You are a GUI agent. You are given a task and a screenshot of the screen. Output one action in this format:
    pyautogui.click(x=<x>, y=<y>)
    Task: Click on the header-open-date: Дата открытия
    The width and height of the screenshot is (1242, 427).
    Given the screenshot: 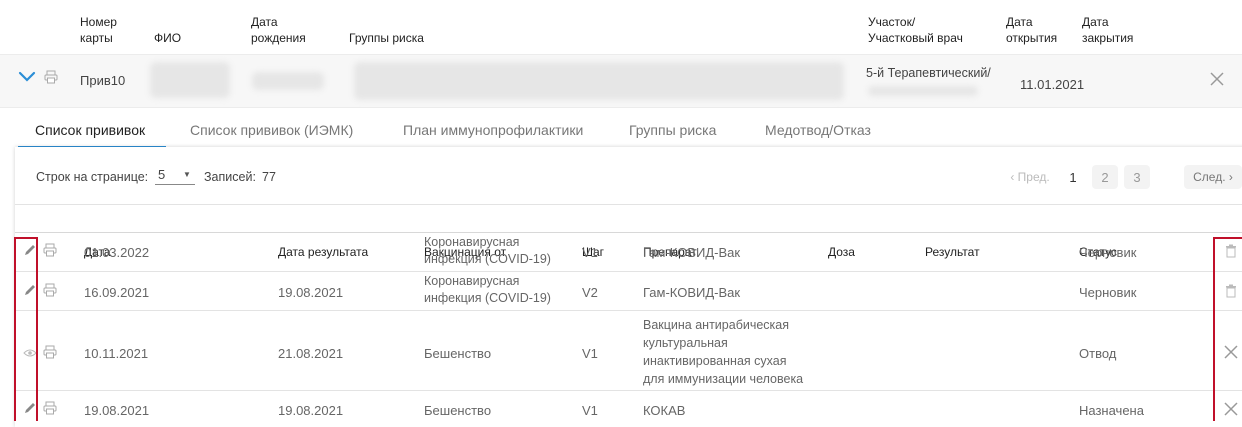 What is the action you would take?
    pyautogui.click(x=1032, y=30)
    